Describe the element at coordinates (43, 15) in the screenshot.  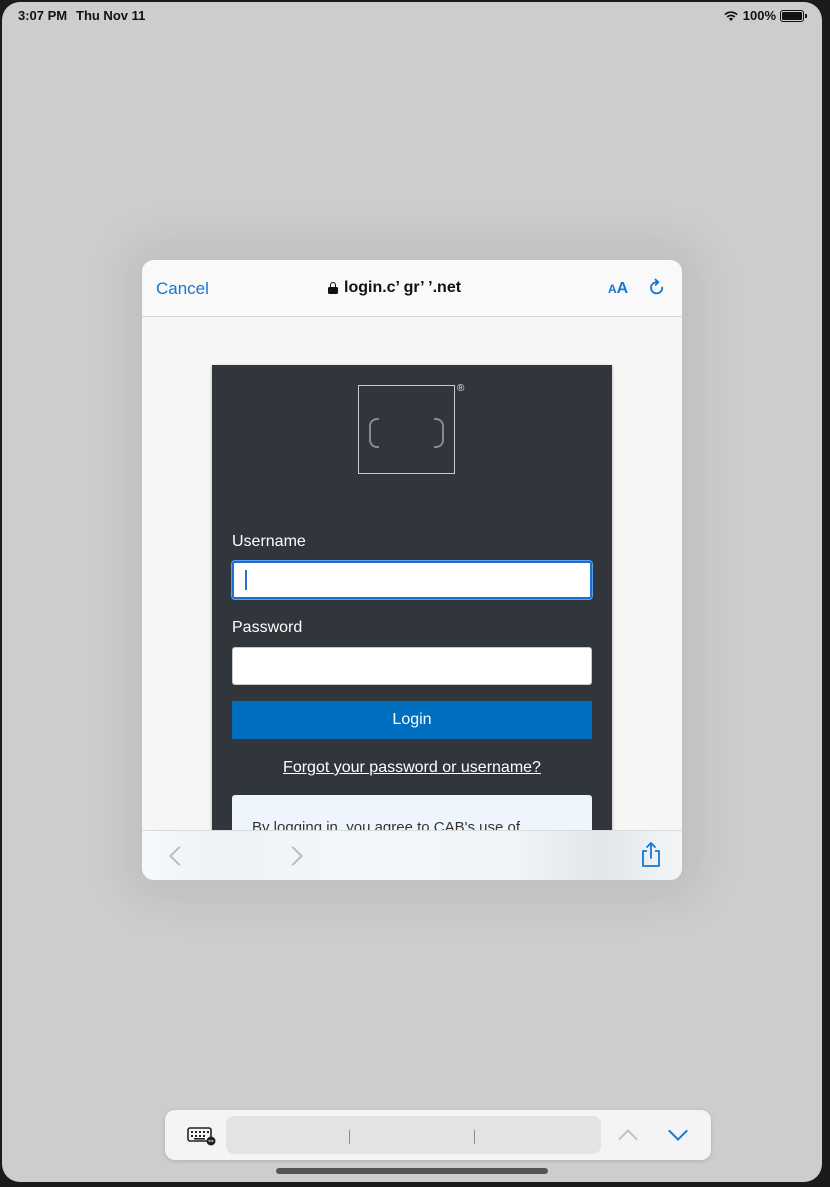
I see `status-time: 3:07 PM` at that location.